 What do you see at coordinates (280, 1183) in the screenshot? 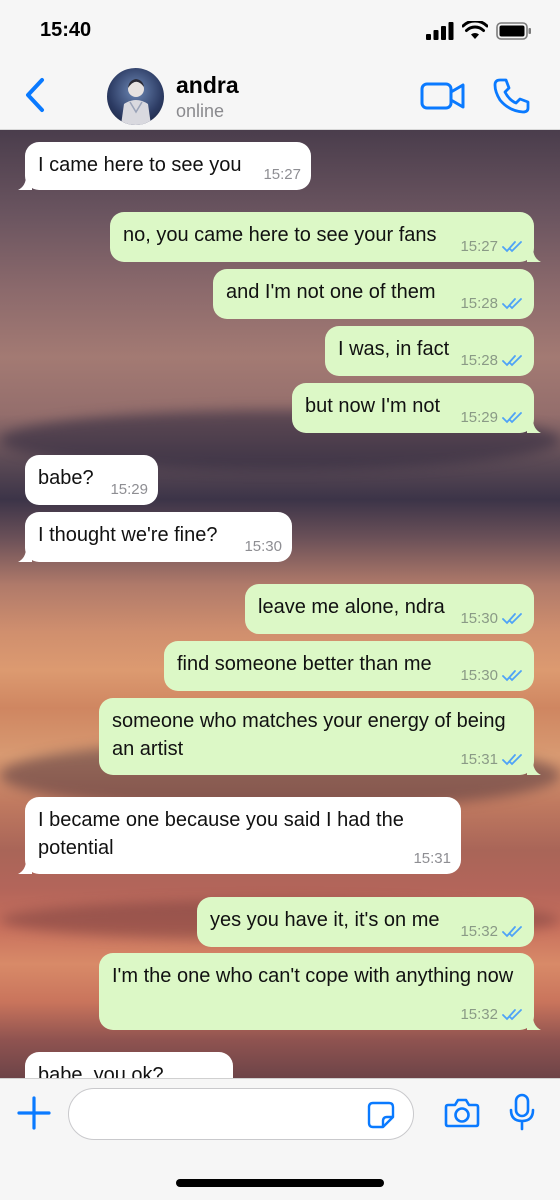
I see `home-indicator` at bounding box center [280, 1183].